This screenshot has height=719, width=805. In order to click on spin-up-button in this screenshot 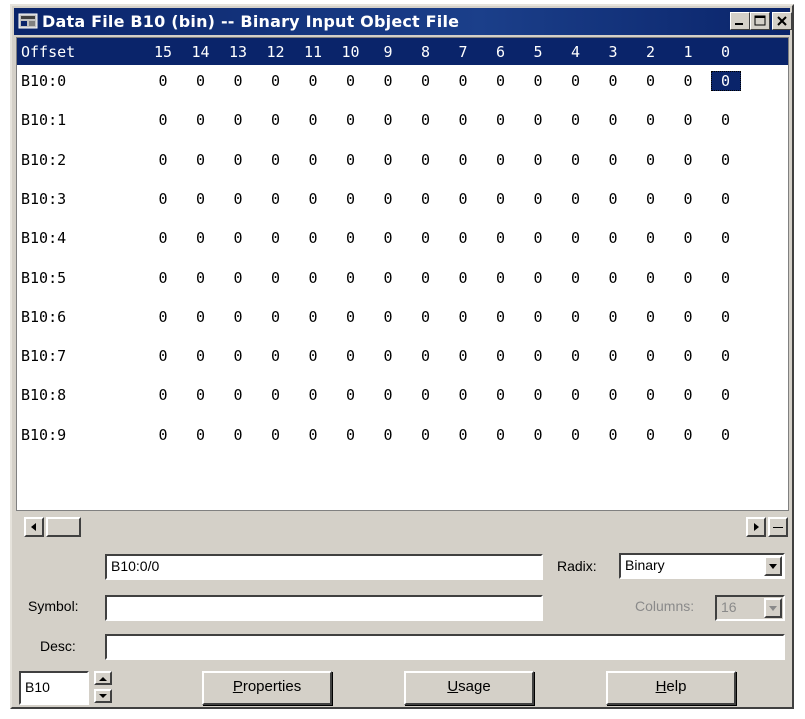, I will do `click(103, 678)`.